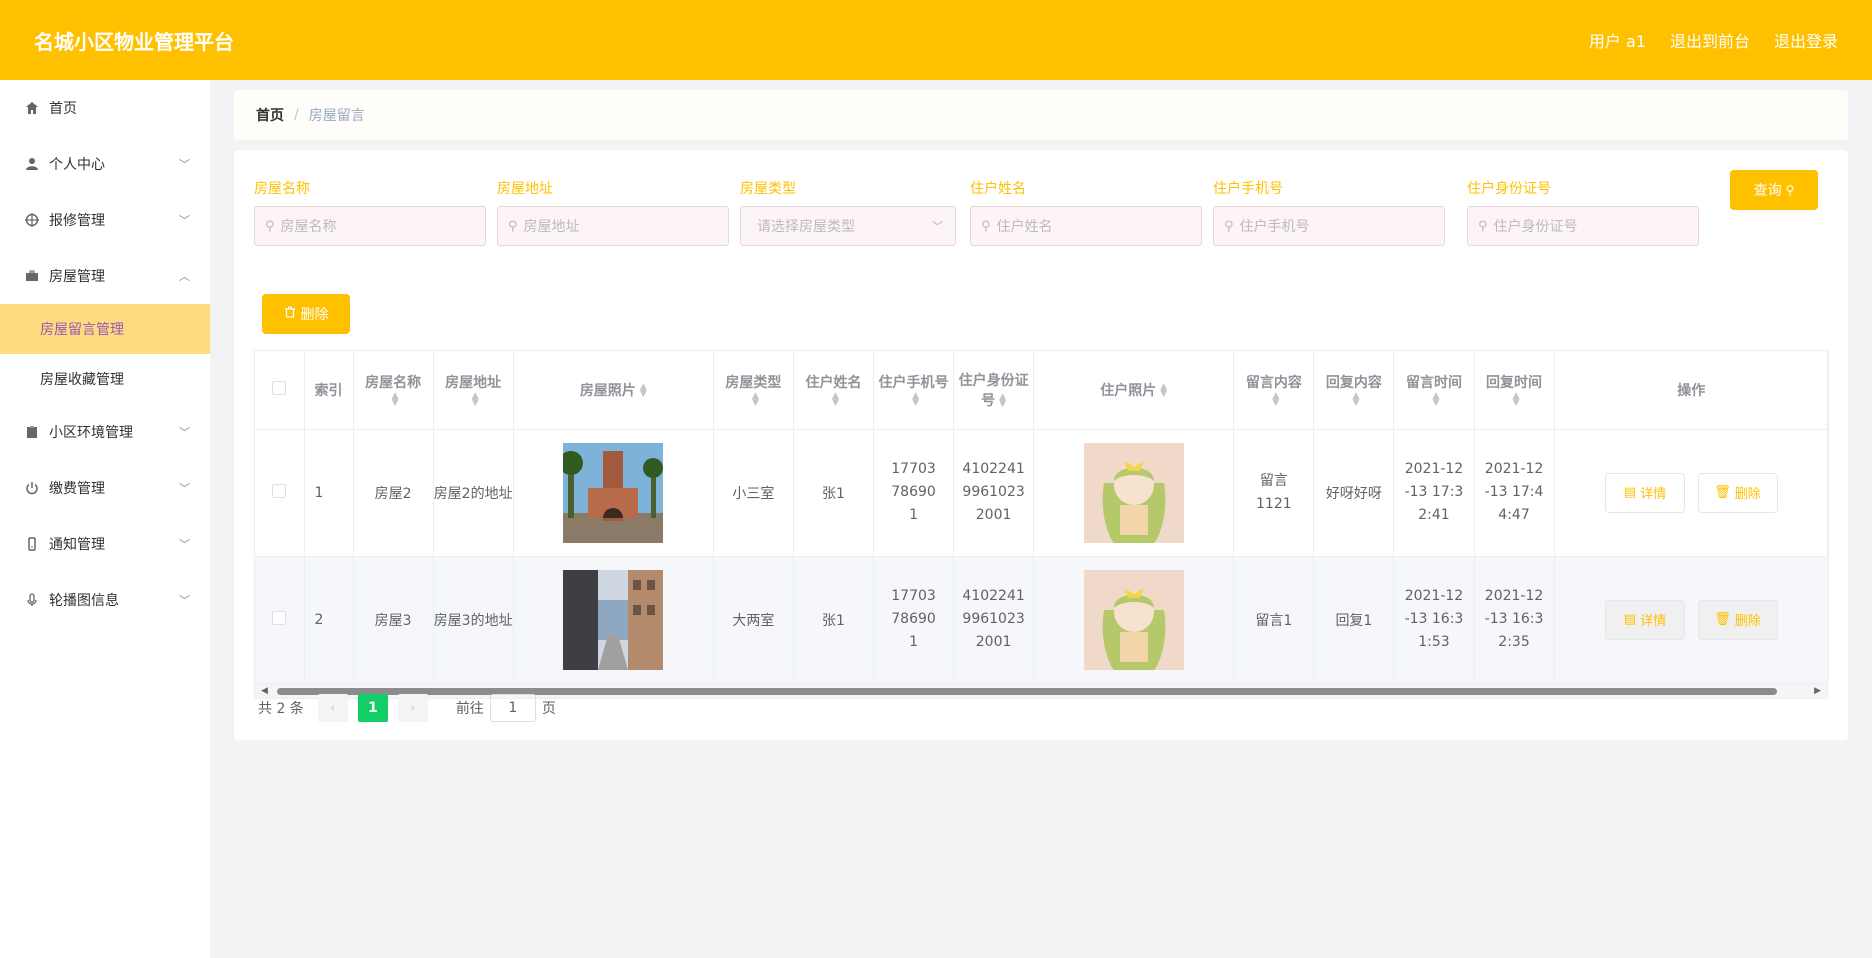 This screenshot has width=1872, height=958. What do you see at coordinates (753, 382) in the screenshot?
I see `col-label: 房屋类型` at bounding box center [753, 382].